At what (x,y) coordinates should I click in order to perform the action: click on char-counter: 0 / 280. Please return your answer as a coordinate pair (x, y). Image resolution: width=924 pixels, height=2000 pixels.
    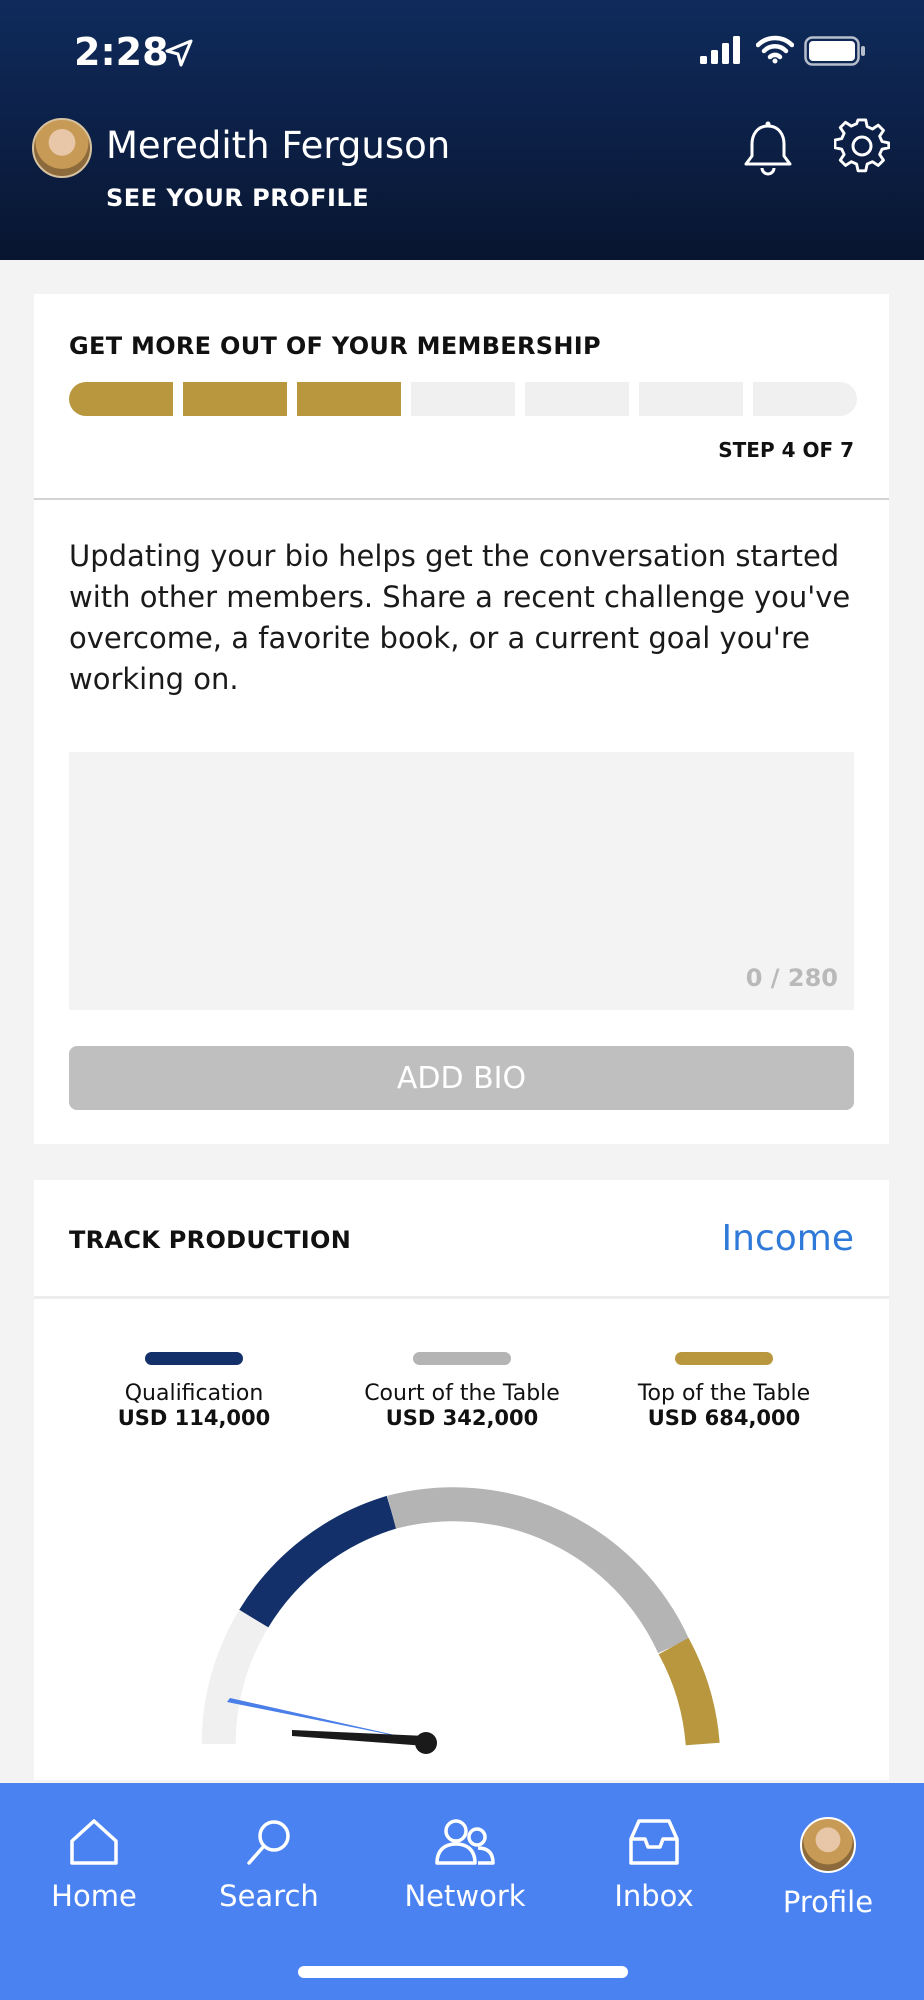
    Looking at the image, I should click on (791, 978).